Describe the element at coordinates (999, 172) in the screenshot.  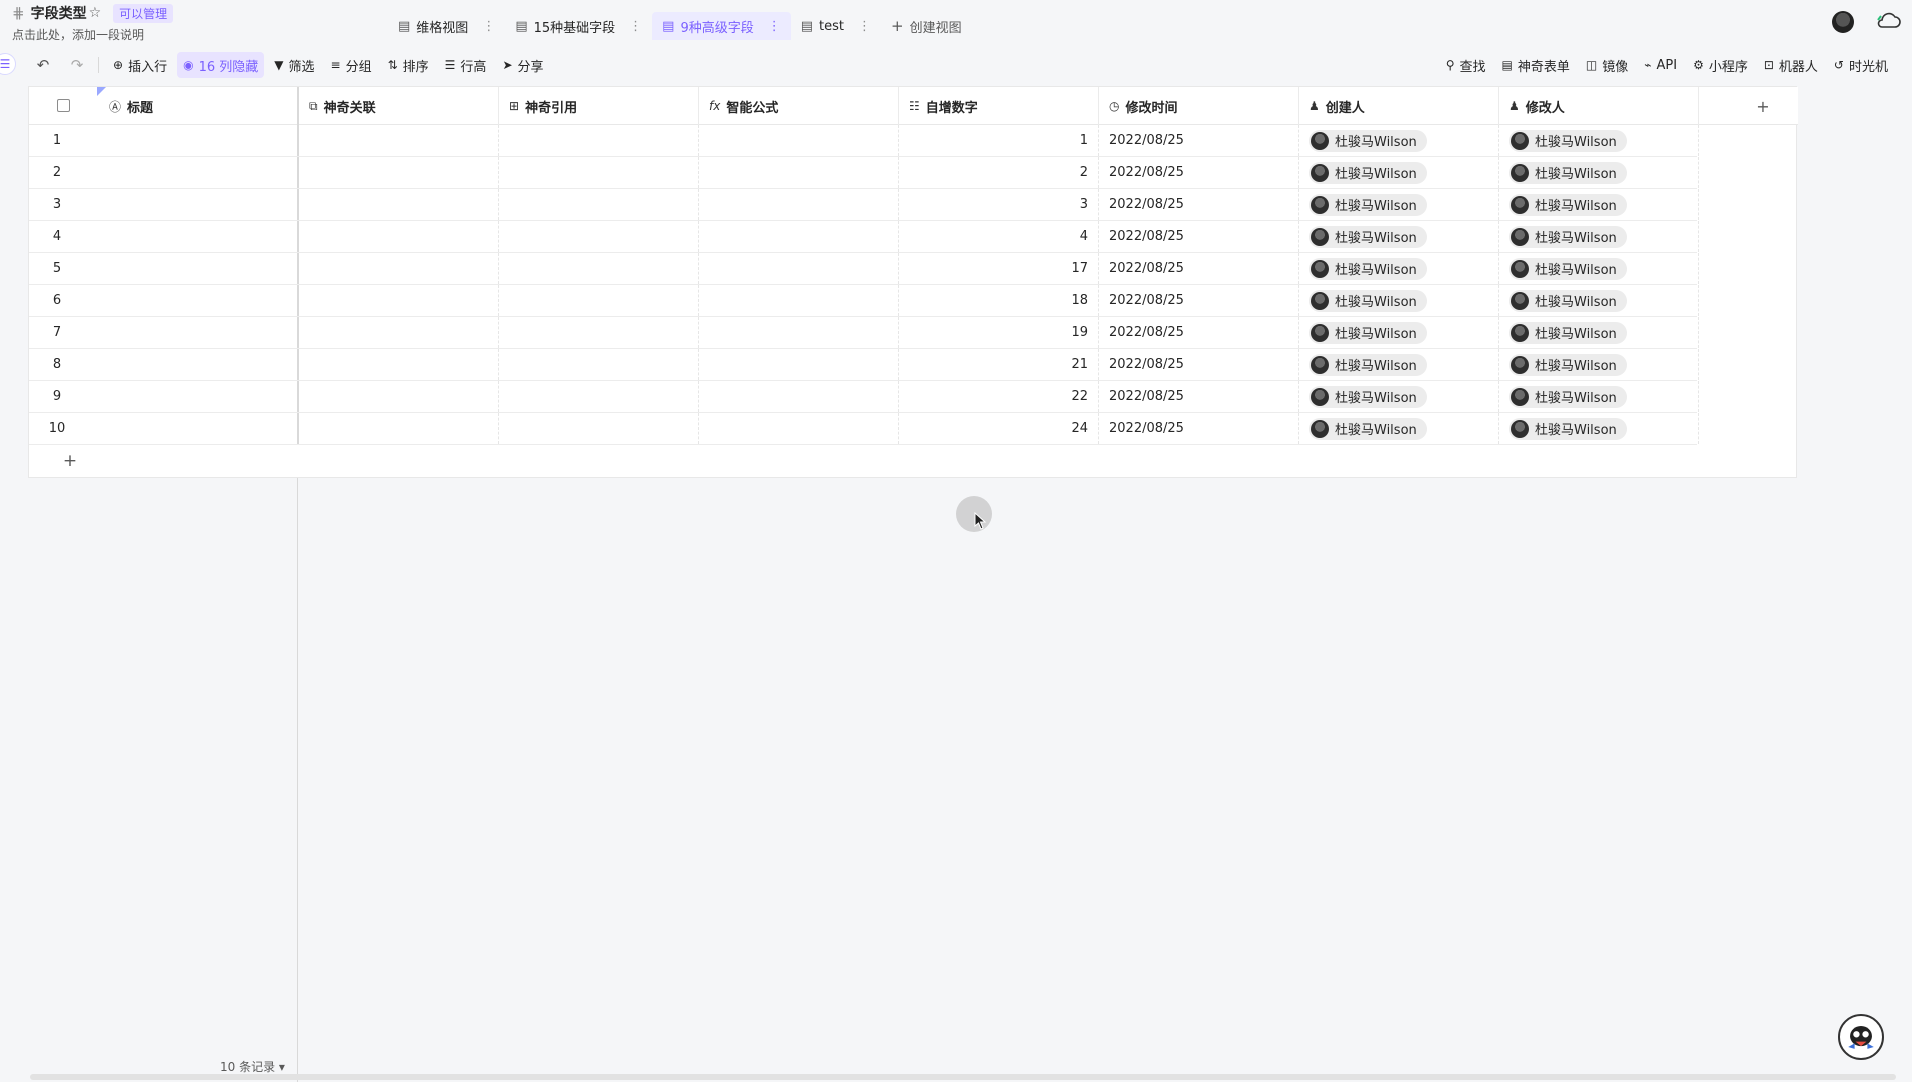
I see `autonumber-cell: 2` at that location.